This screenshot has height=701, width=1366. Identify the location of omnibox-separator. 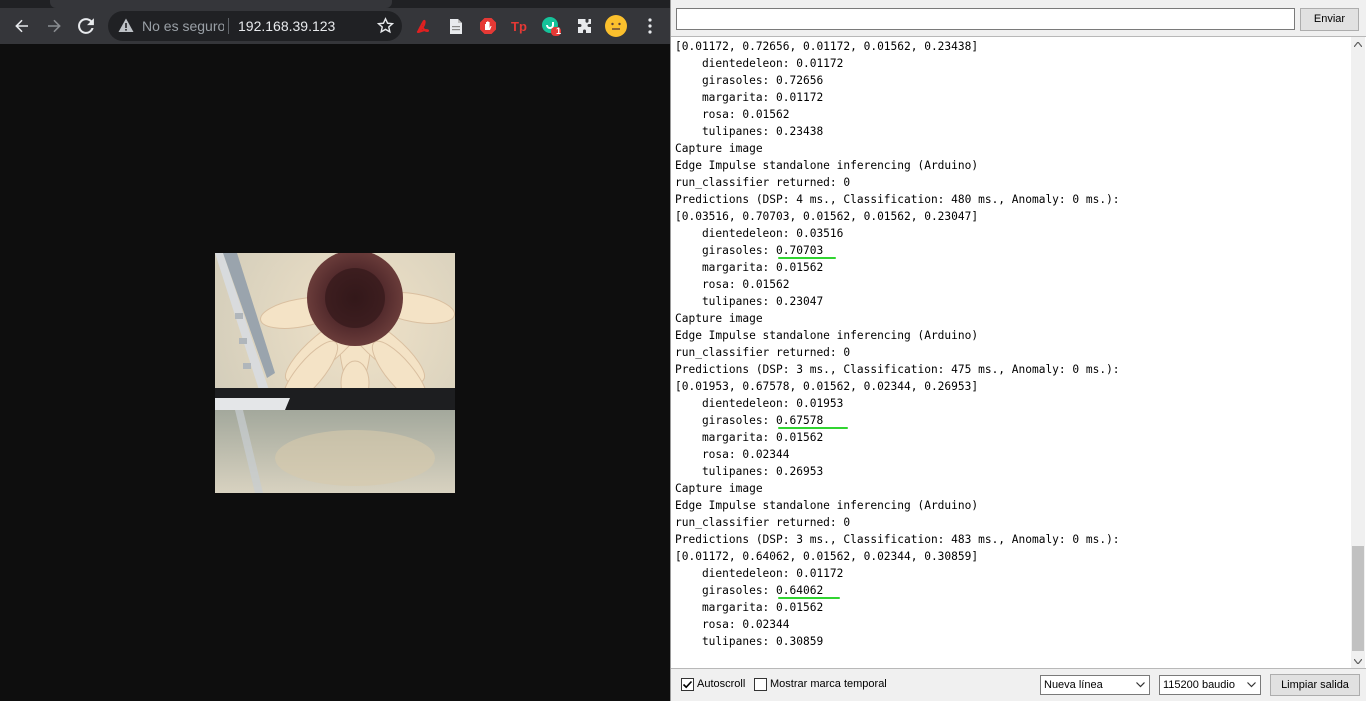
(228, 26).